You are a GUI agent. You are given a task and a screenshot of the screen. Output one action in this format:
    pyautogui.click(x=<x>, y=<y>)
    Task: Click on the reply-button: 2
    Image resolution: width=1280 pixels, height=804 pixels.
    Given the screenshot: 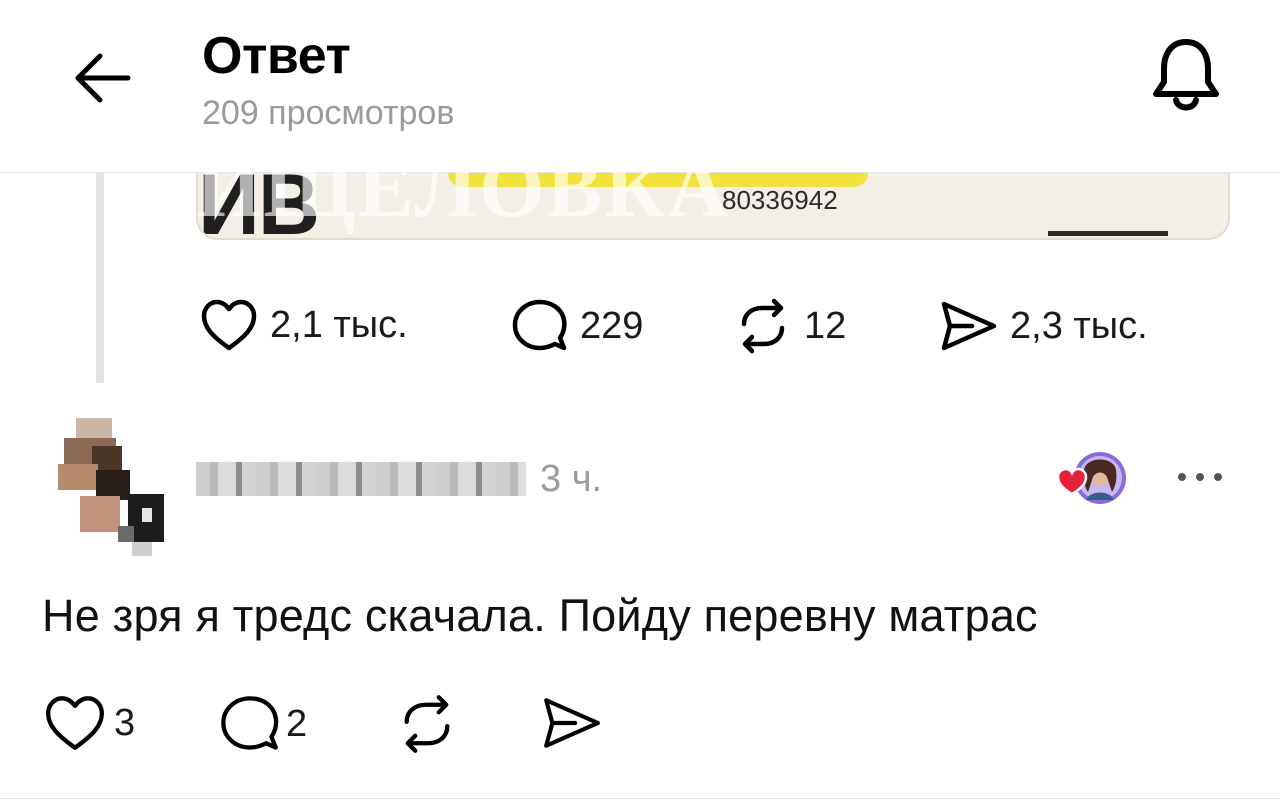 What is the action you would take?
    pyautogui.click(x=262, y=724)
    